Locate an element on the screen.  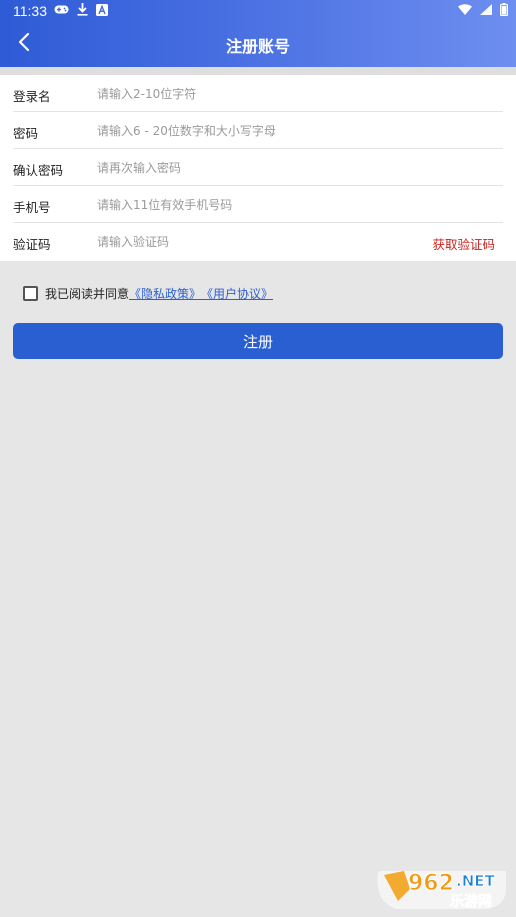
svg-text: .NET is located at coordinates (475, 881).